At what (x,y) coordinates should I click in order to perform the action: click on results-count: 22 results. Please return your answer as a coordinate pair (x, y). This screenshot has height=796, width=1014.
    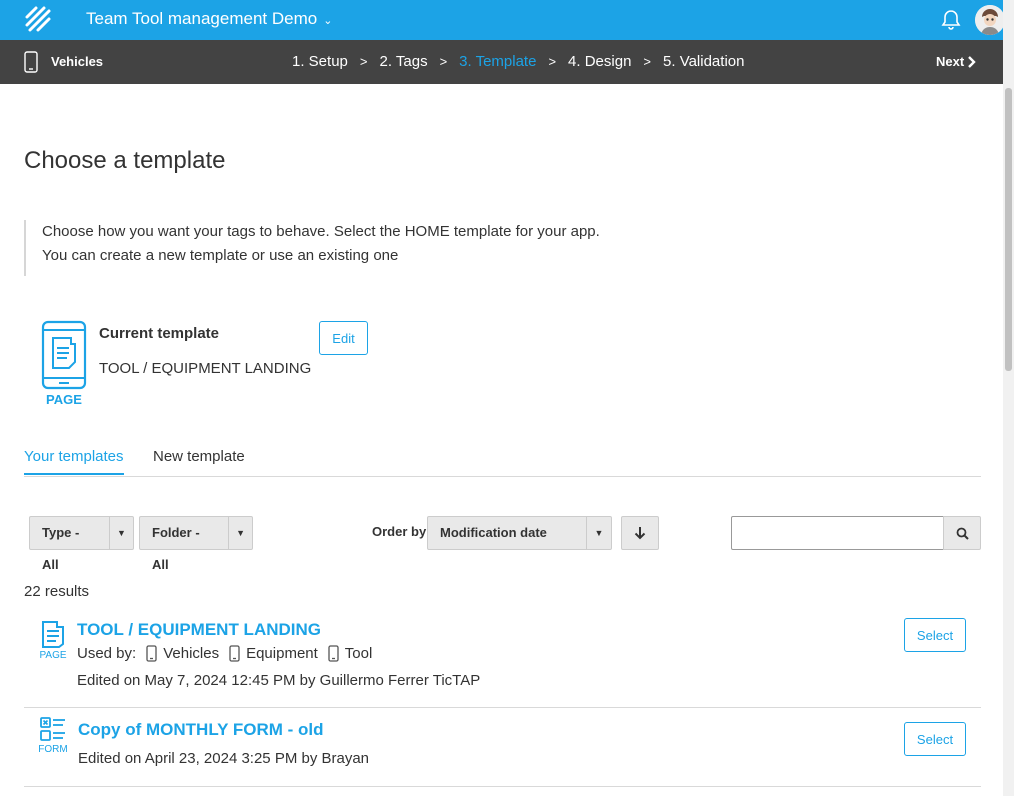
    Looking at the image, I should click on (57, 591).